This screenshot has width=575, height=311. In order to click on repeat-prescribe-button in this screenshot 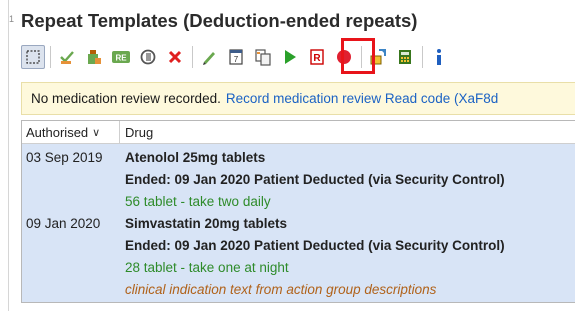, I will do `click(94, 57)`.